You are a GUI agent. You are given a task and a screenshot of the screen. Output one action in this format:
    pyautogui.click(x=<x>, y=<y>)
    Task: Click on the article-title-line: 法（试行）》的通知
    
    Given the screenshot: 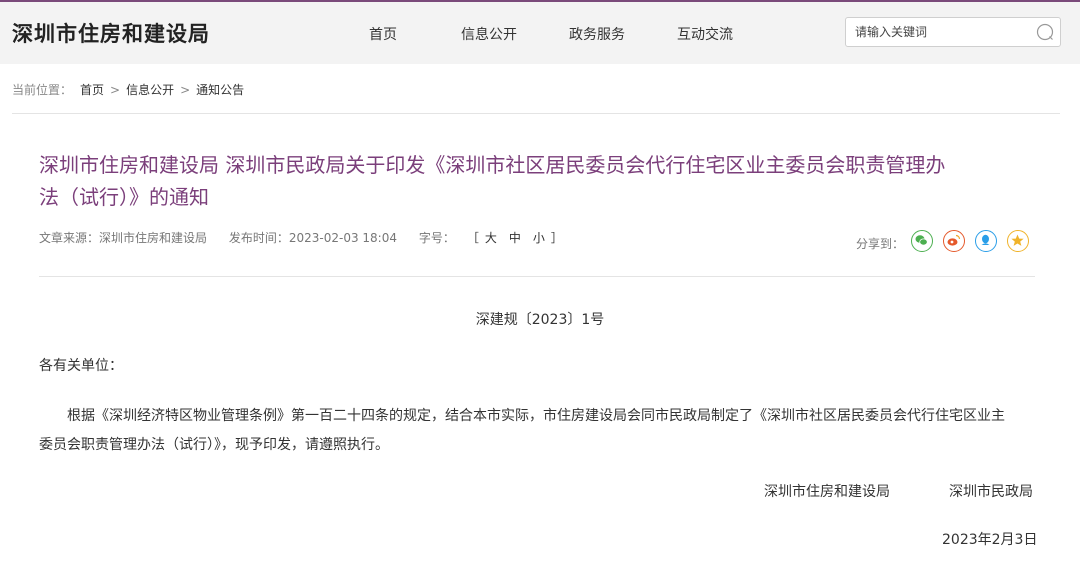 What is the action you would take?
    pyautogui.click(x=124, y=197)
    